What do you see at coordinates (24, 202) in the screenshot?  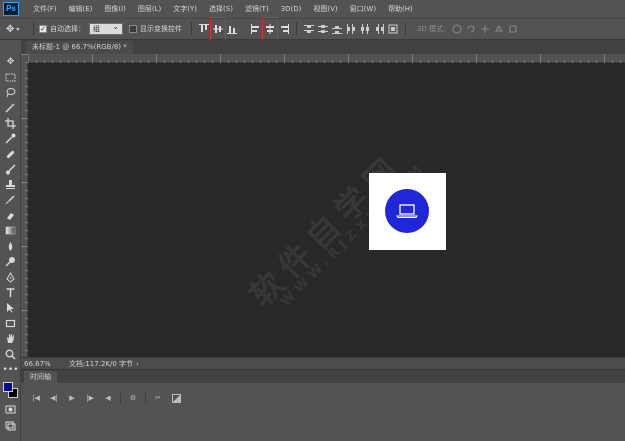 I see `vertical-ruler-ticks` at bounding box center [24, 202].